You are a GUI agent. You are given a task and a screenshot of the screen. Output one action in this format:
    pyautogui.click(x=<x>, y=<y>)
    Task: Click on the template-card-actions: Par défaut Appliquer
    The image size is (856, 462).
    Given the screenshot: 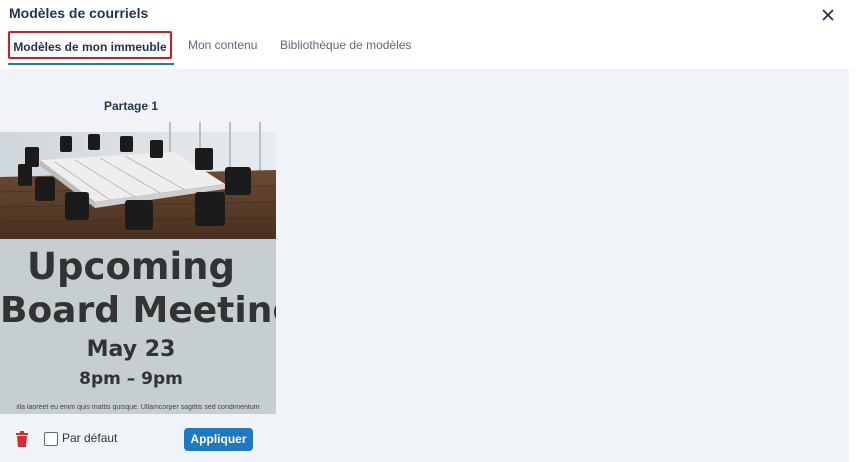 What is the action you would take?
    pyautogui.click(x=150, y=439)
    